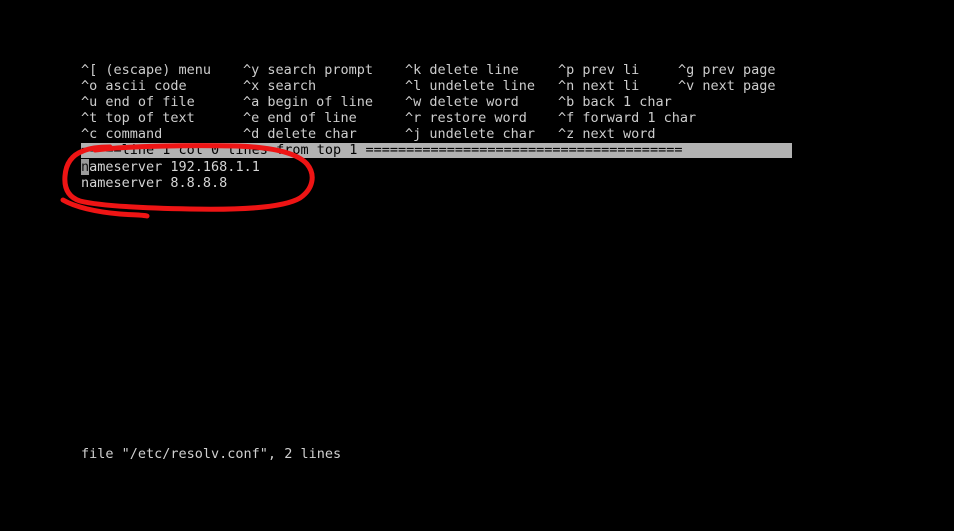 This screenshot has height=531, width=954. What do you see at coordinates (607, 134) in the screenshot?
I see `help-shortcut-next-word: ^z next word` at bounding box center [607, 134].